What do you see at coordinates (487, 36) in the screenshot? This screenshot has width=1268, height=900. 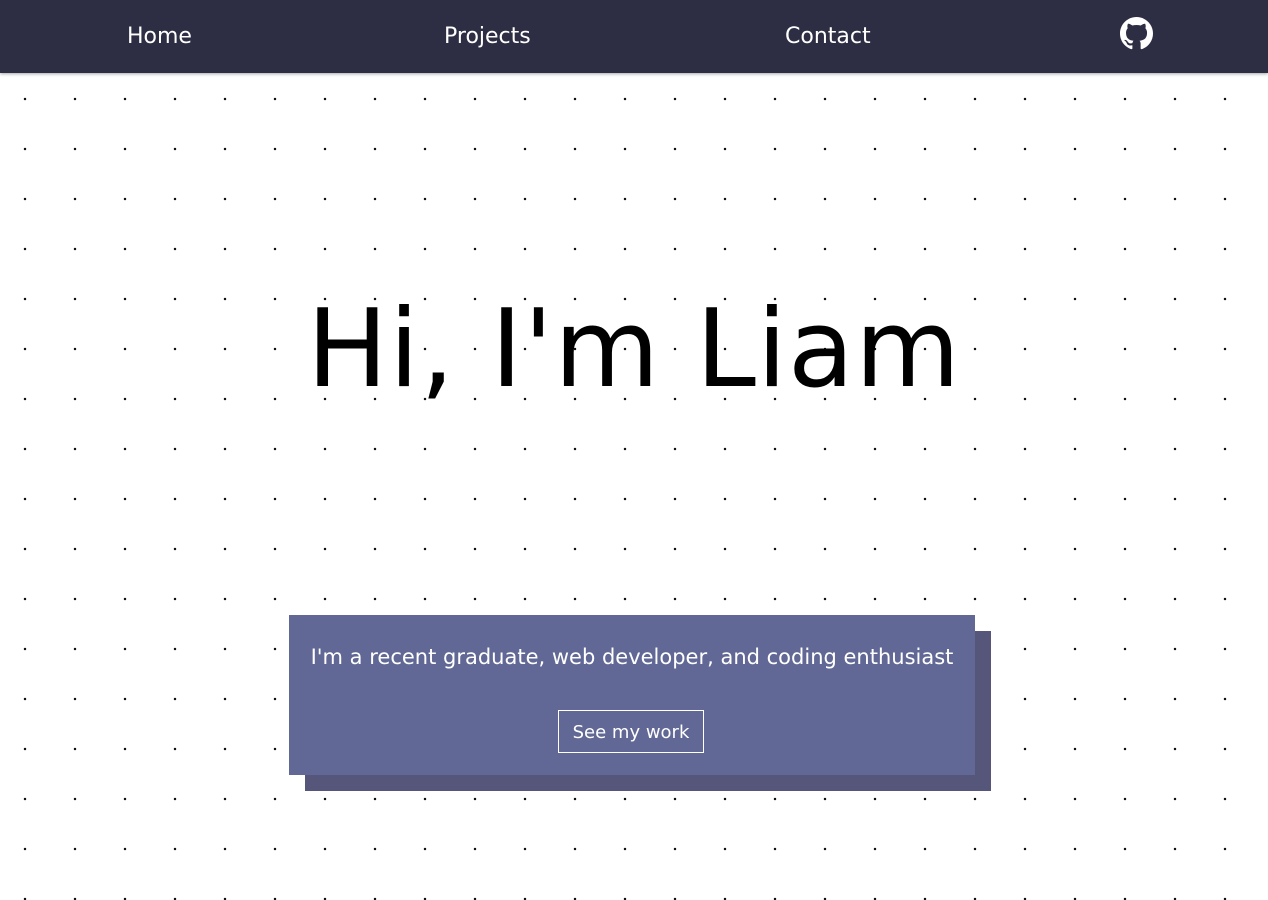 I see `nav-link-projects: Projects` at bounding box center [487, 36].